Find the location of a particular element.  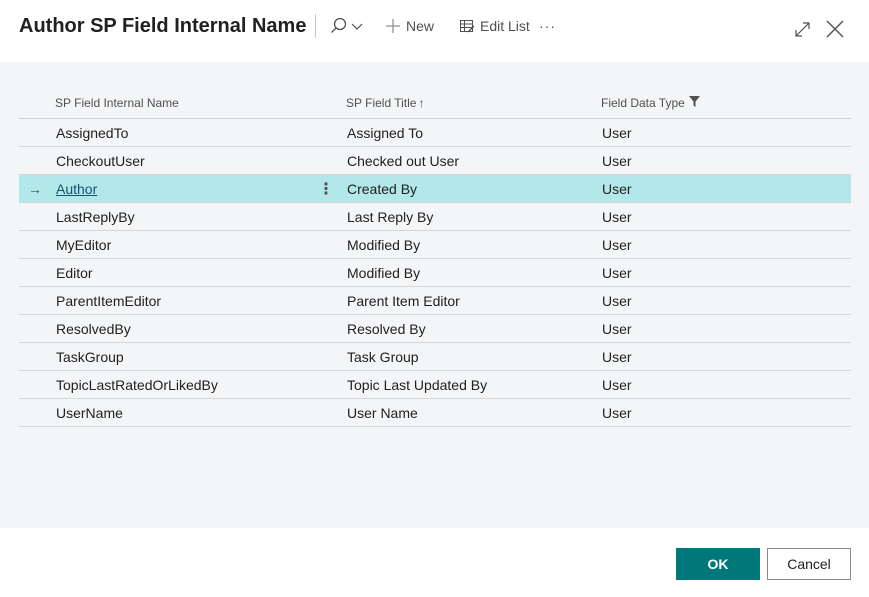

cell-internal-name: MyEditor is located at coordinates (84, 245).